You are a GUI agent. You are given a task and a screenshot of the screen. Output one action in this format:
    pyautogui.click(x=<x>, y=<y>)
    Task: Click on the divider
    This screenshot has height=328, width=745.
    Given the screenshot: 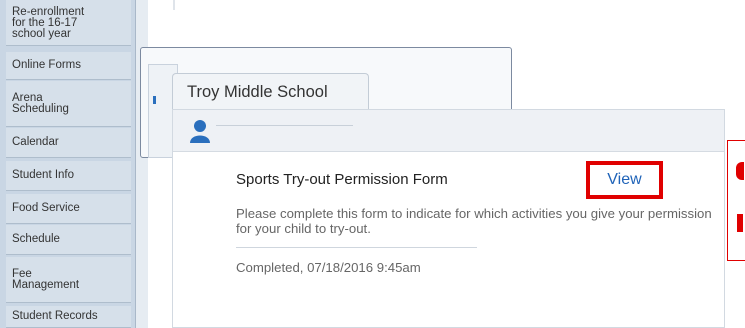 What is the action you would take?
    pyautogui.click(x=356, y=247)
    